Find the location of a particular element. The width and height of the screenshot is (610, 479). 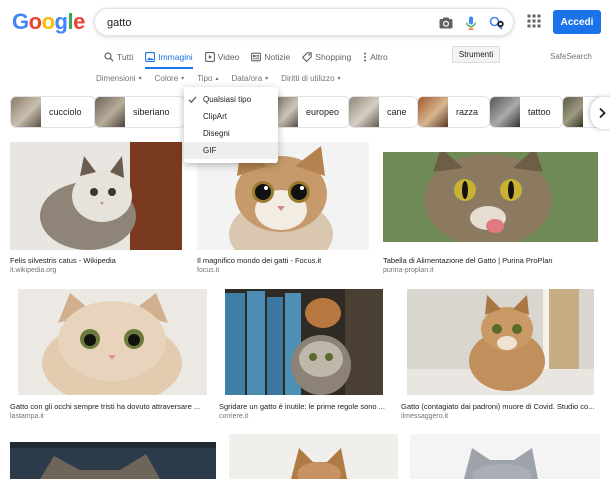

tab-altro: Altro is located at coordinates (375, 57).